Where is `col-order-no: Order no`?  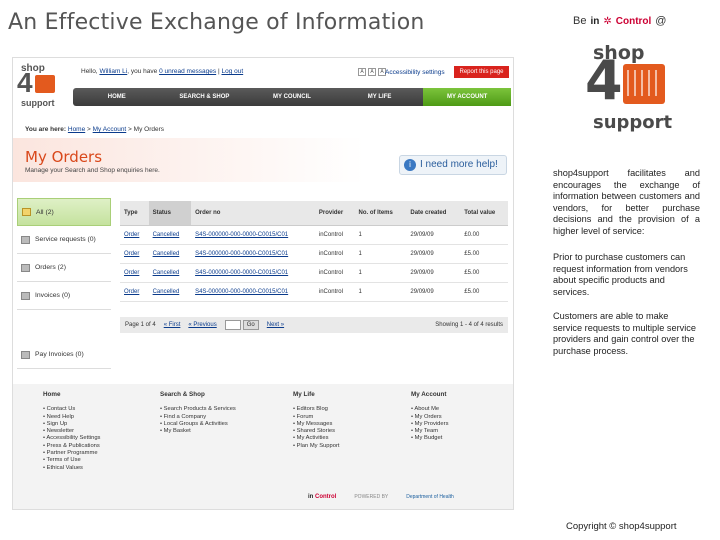
col-order-no: Order no is located at coordinates (253, 213).